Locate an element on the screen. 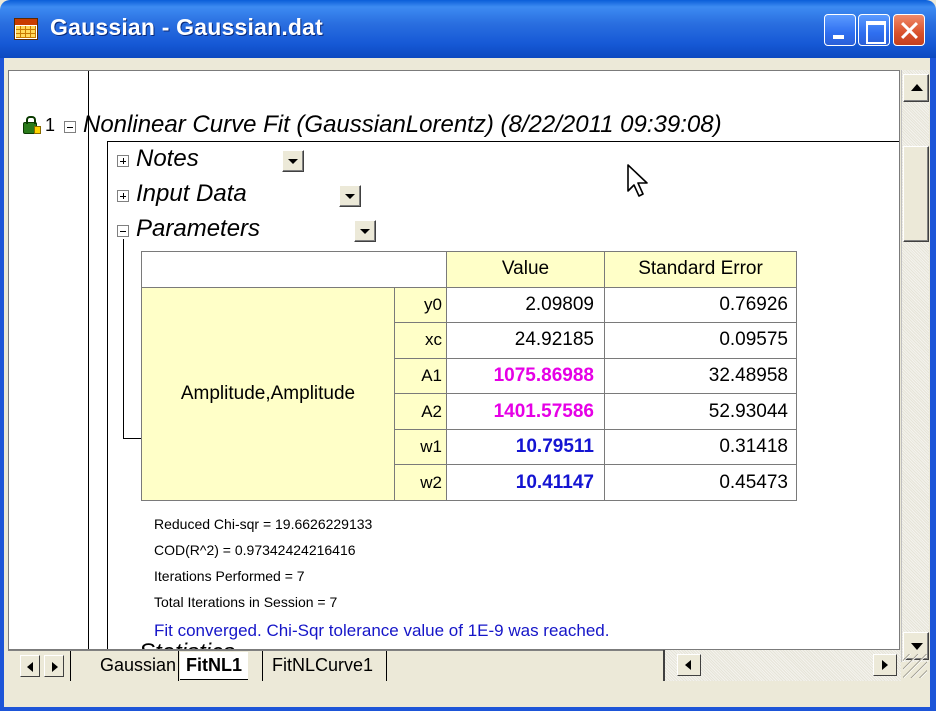 This screenshot has width=936, height=711. param-std-error: 0.76926 is located at coordinates (700, 305).